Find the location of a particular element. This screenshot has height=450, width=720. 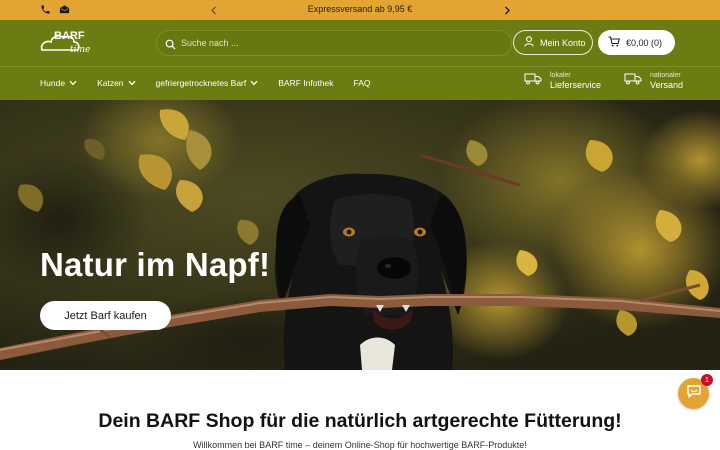

chat-icon is located at coordinates (694, 394).